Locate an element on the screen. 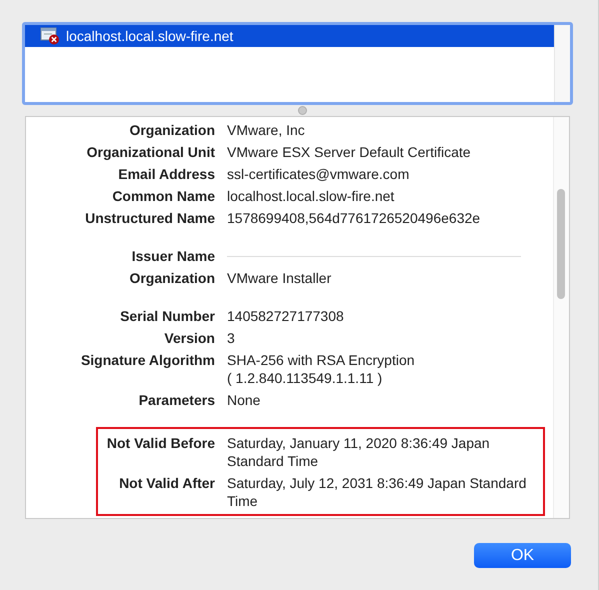 The width and height of the screenshot is (599, 590). field-value: ssl-certificates@vmware.com is located at coordinates (318, 174).